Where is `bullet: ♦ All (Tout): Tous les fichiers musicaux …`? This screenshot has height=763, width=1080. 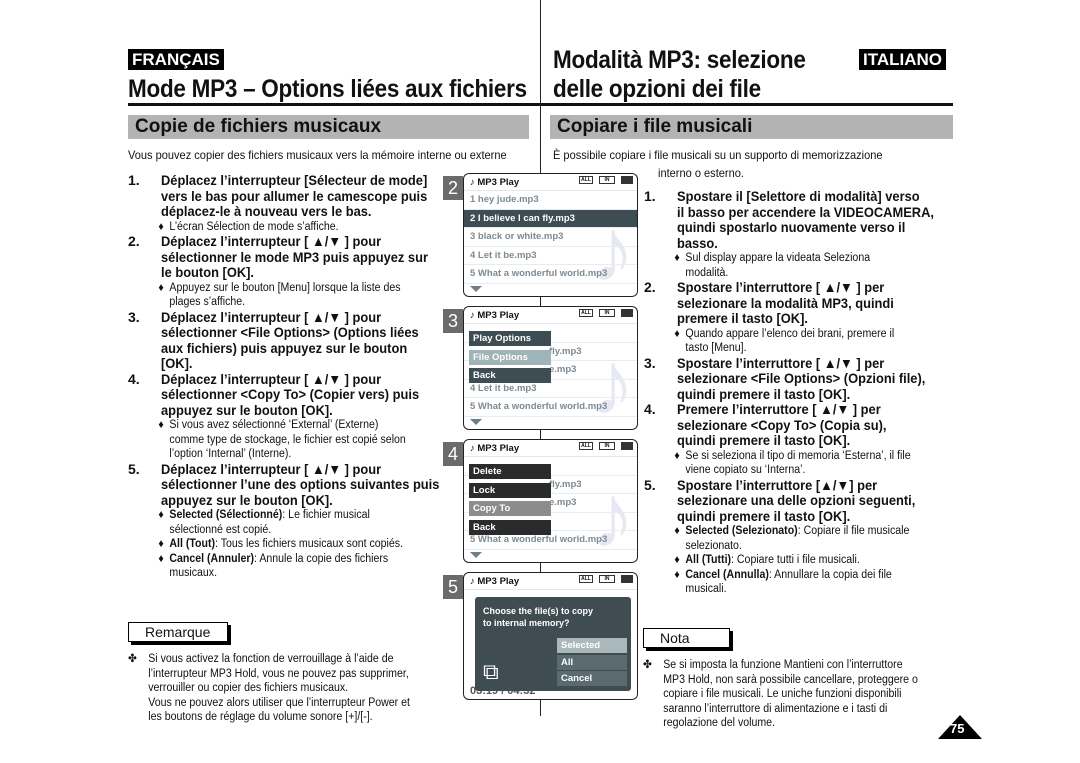 bullet: ♦ All (Tout): Tous les fichiers musicaux … is located at coordinates (266, 544).